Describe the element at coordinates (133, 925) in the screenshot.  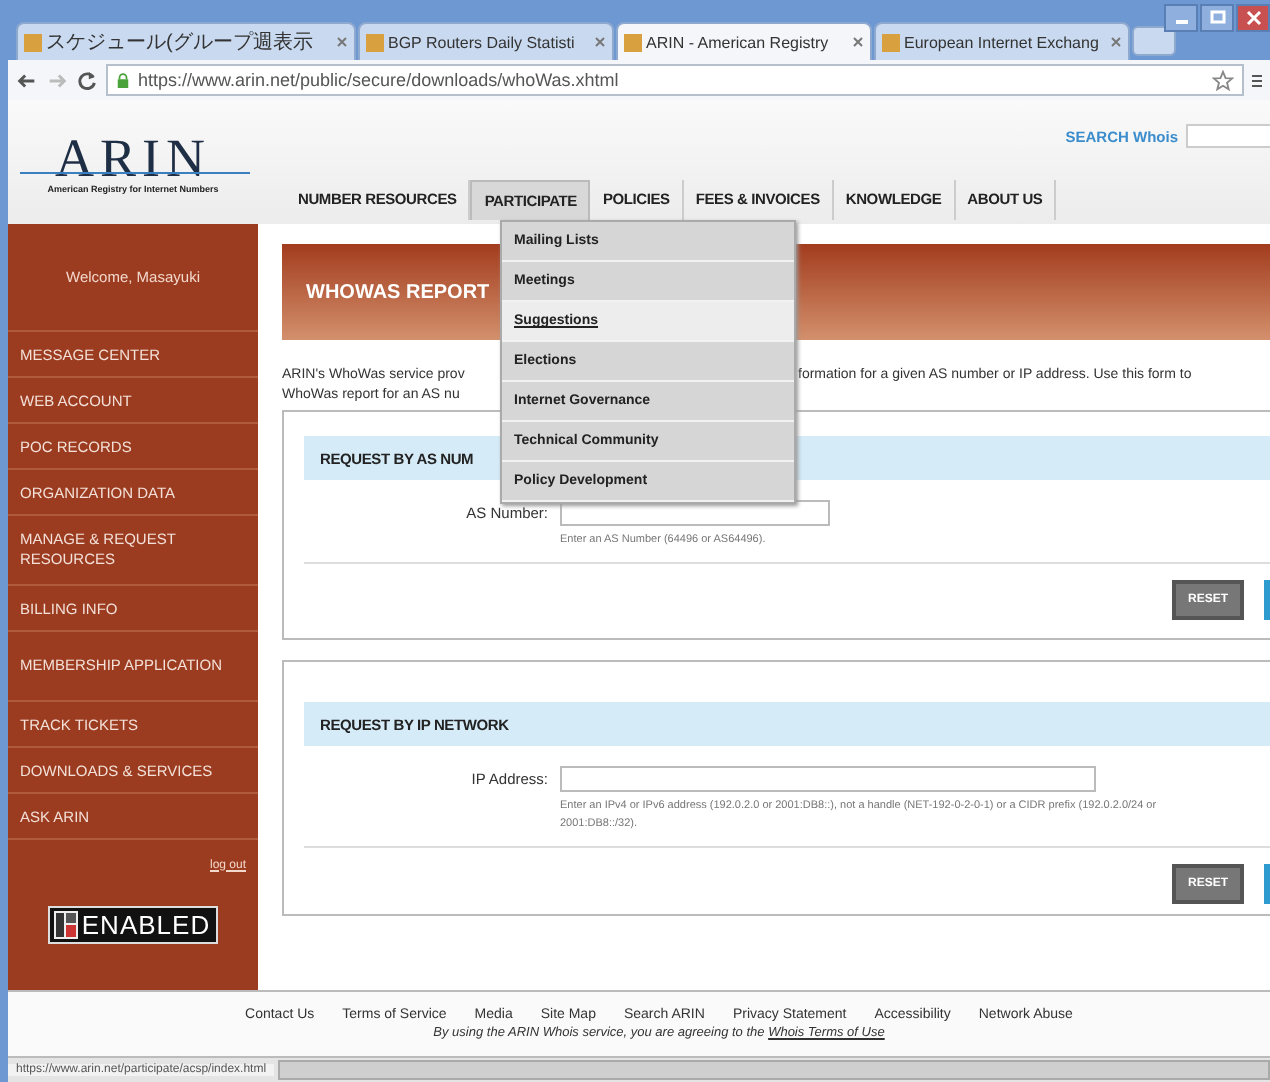
I see `ipv6-enabled-badge: ENABLED` at that location.